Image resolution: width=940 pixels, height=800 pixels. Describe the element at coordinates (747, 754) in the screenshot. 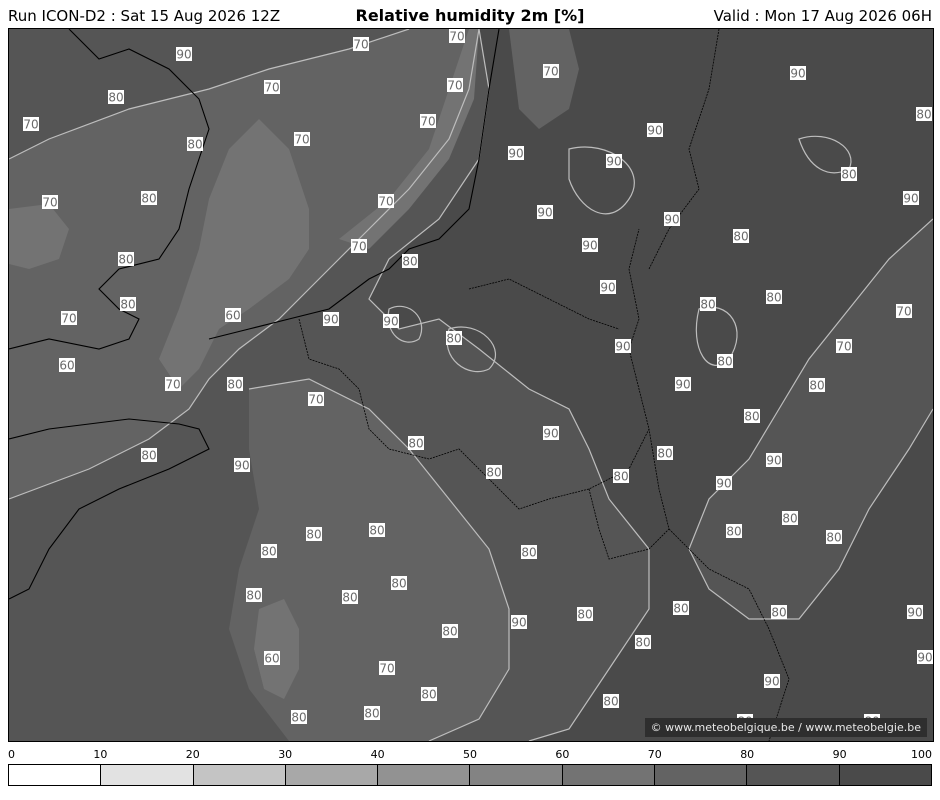

I see `legend-tick-label: 80` at that location.